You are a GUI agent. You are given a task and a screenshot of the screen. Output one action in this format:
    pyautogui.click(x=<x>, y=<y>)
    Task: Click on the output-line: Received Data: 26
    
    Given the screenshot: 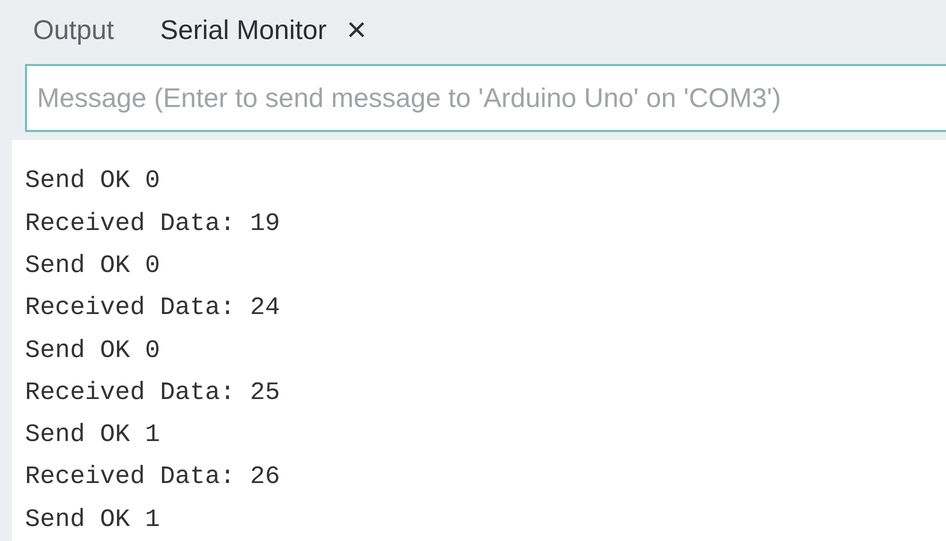 What is the action you would take?
    pyautogui.click(x=153, y=477)
    